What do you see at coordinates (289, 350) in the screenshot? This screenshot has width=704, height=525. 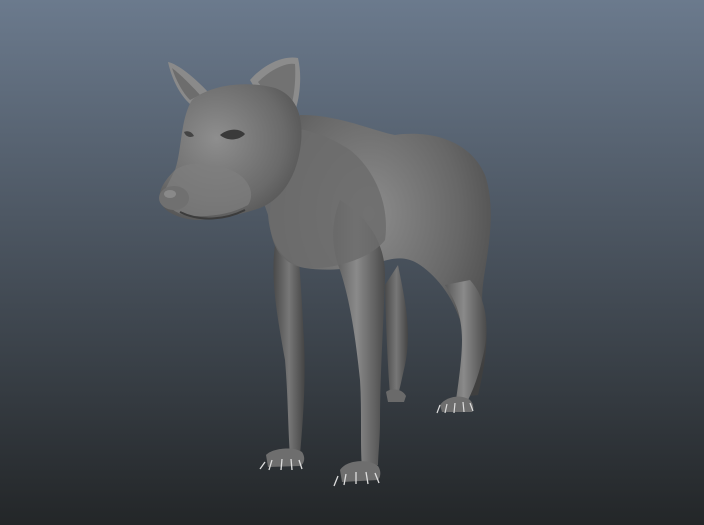 I see `front-far-leg` at bounding box center [289, 350].